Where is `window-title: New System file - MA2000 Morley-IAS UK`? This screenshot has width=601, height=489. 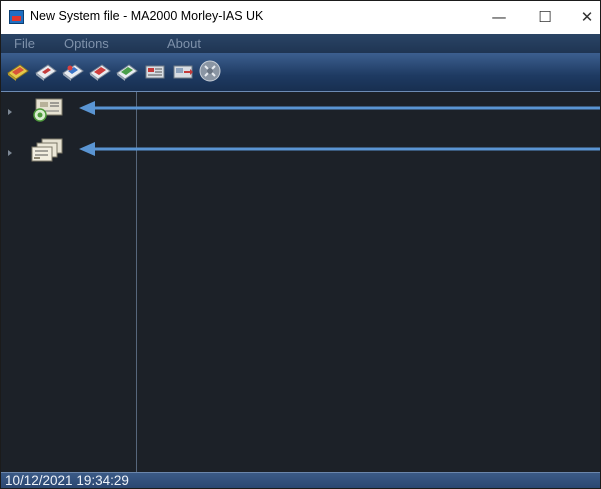 window-title: New System file - MA2000 Morley-IAS UK is located at coordinates (147, 16).